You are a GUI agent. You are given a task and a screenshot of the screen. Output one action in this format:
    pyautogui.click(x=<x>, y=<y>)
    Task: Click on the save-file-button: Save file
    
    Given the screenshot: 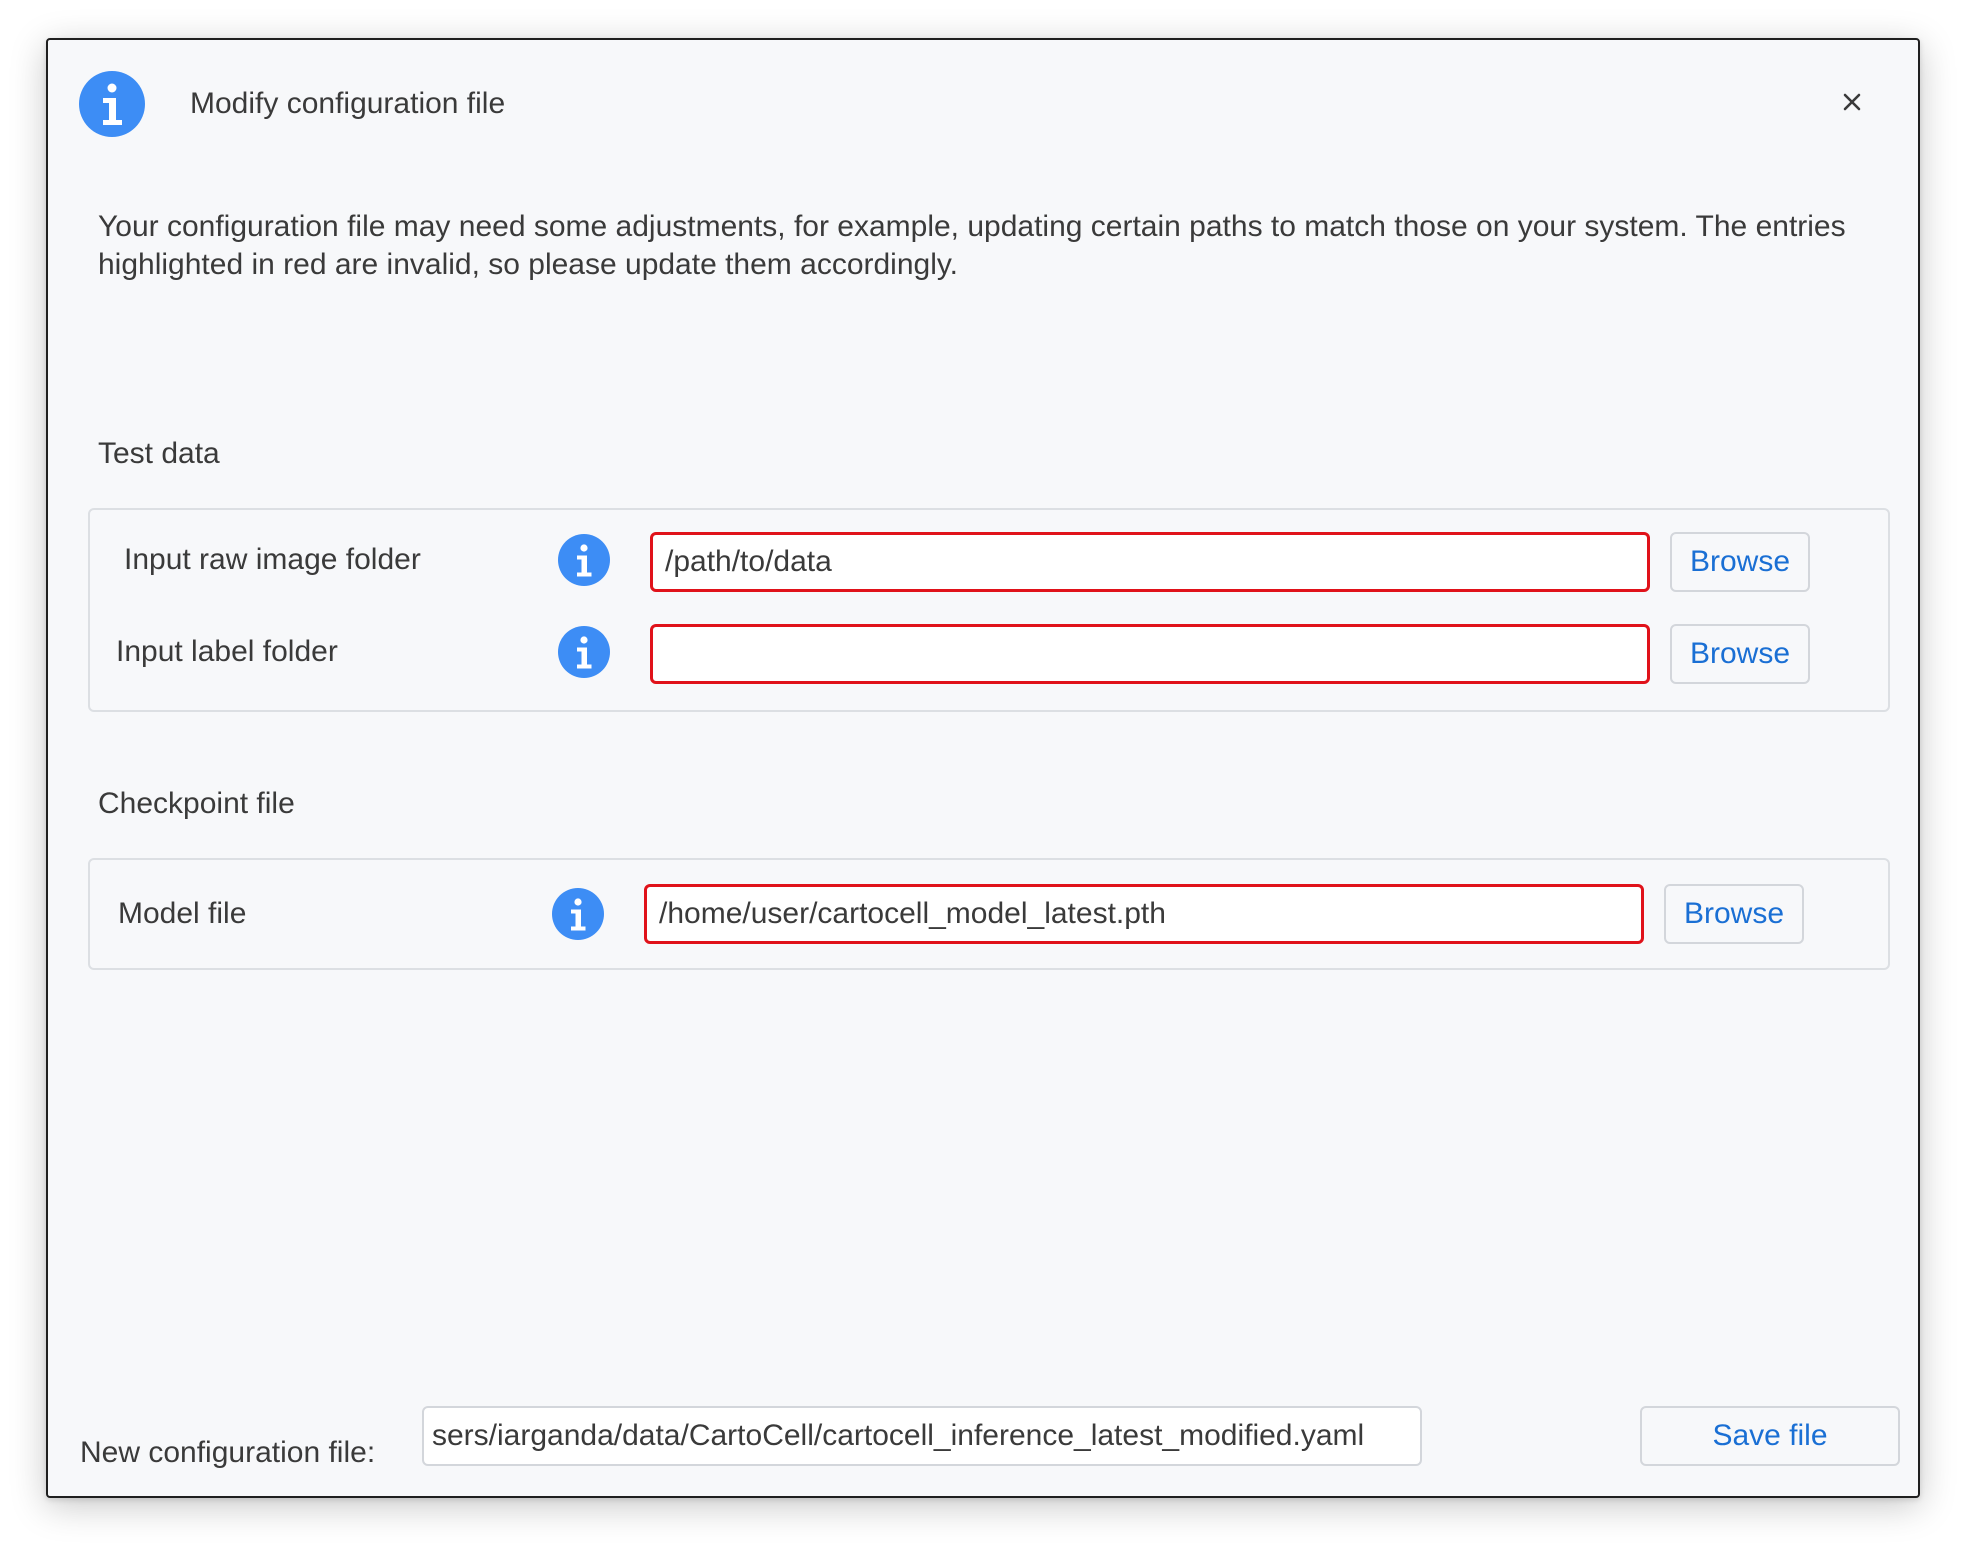 What is the action you would take?
    pyautogui.click(x=1770, y=1436)
    